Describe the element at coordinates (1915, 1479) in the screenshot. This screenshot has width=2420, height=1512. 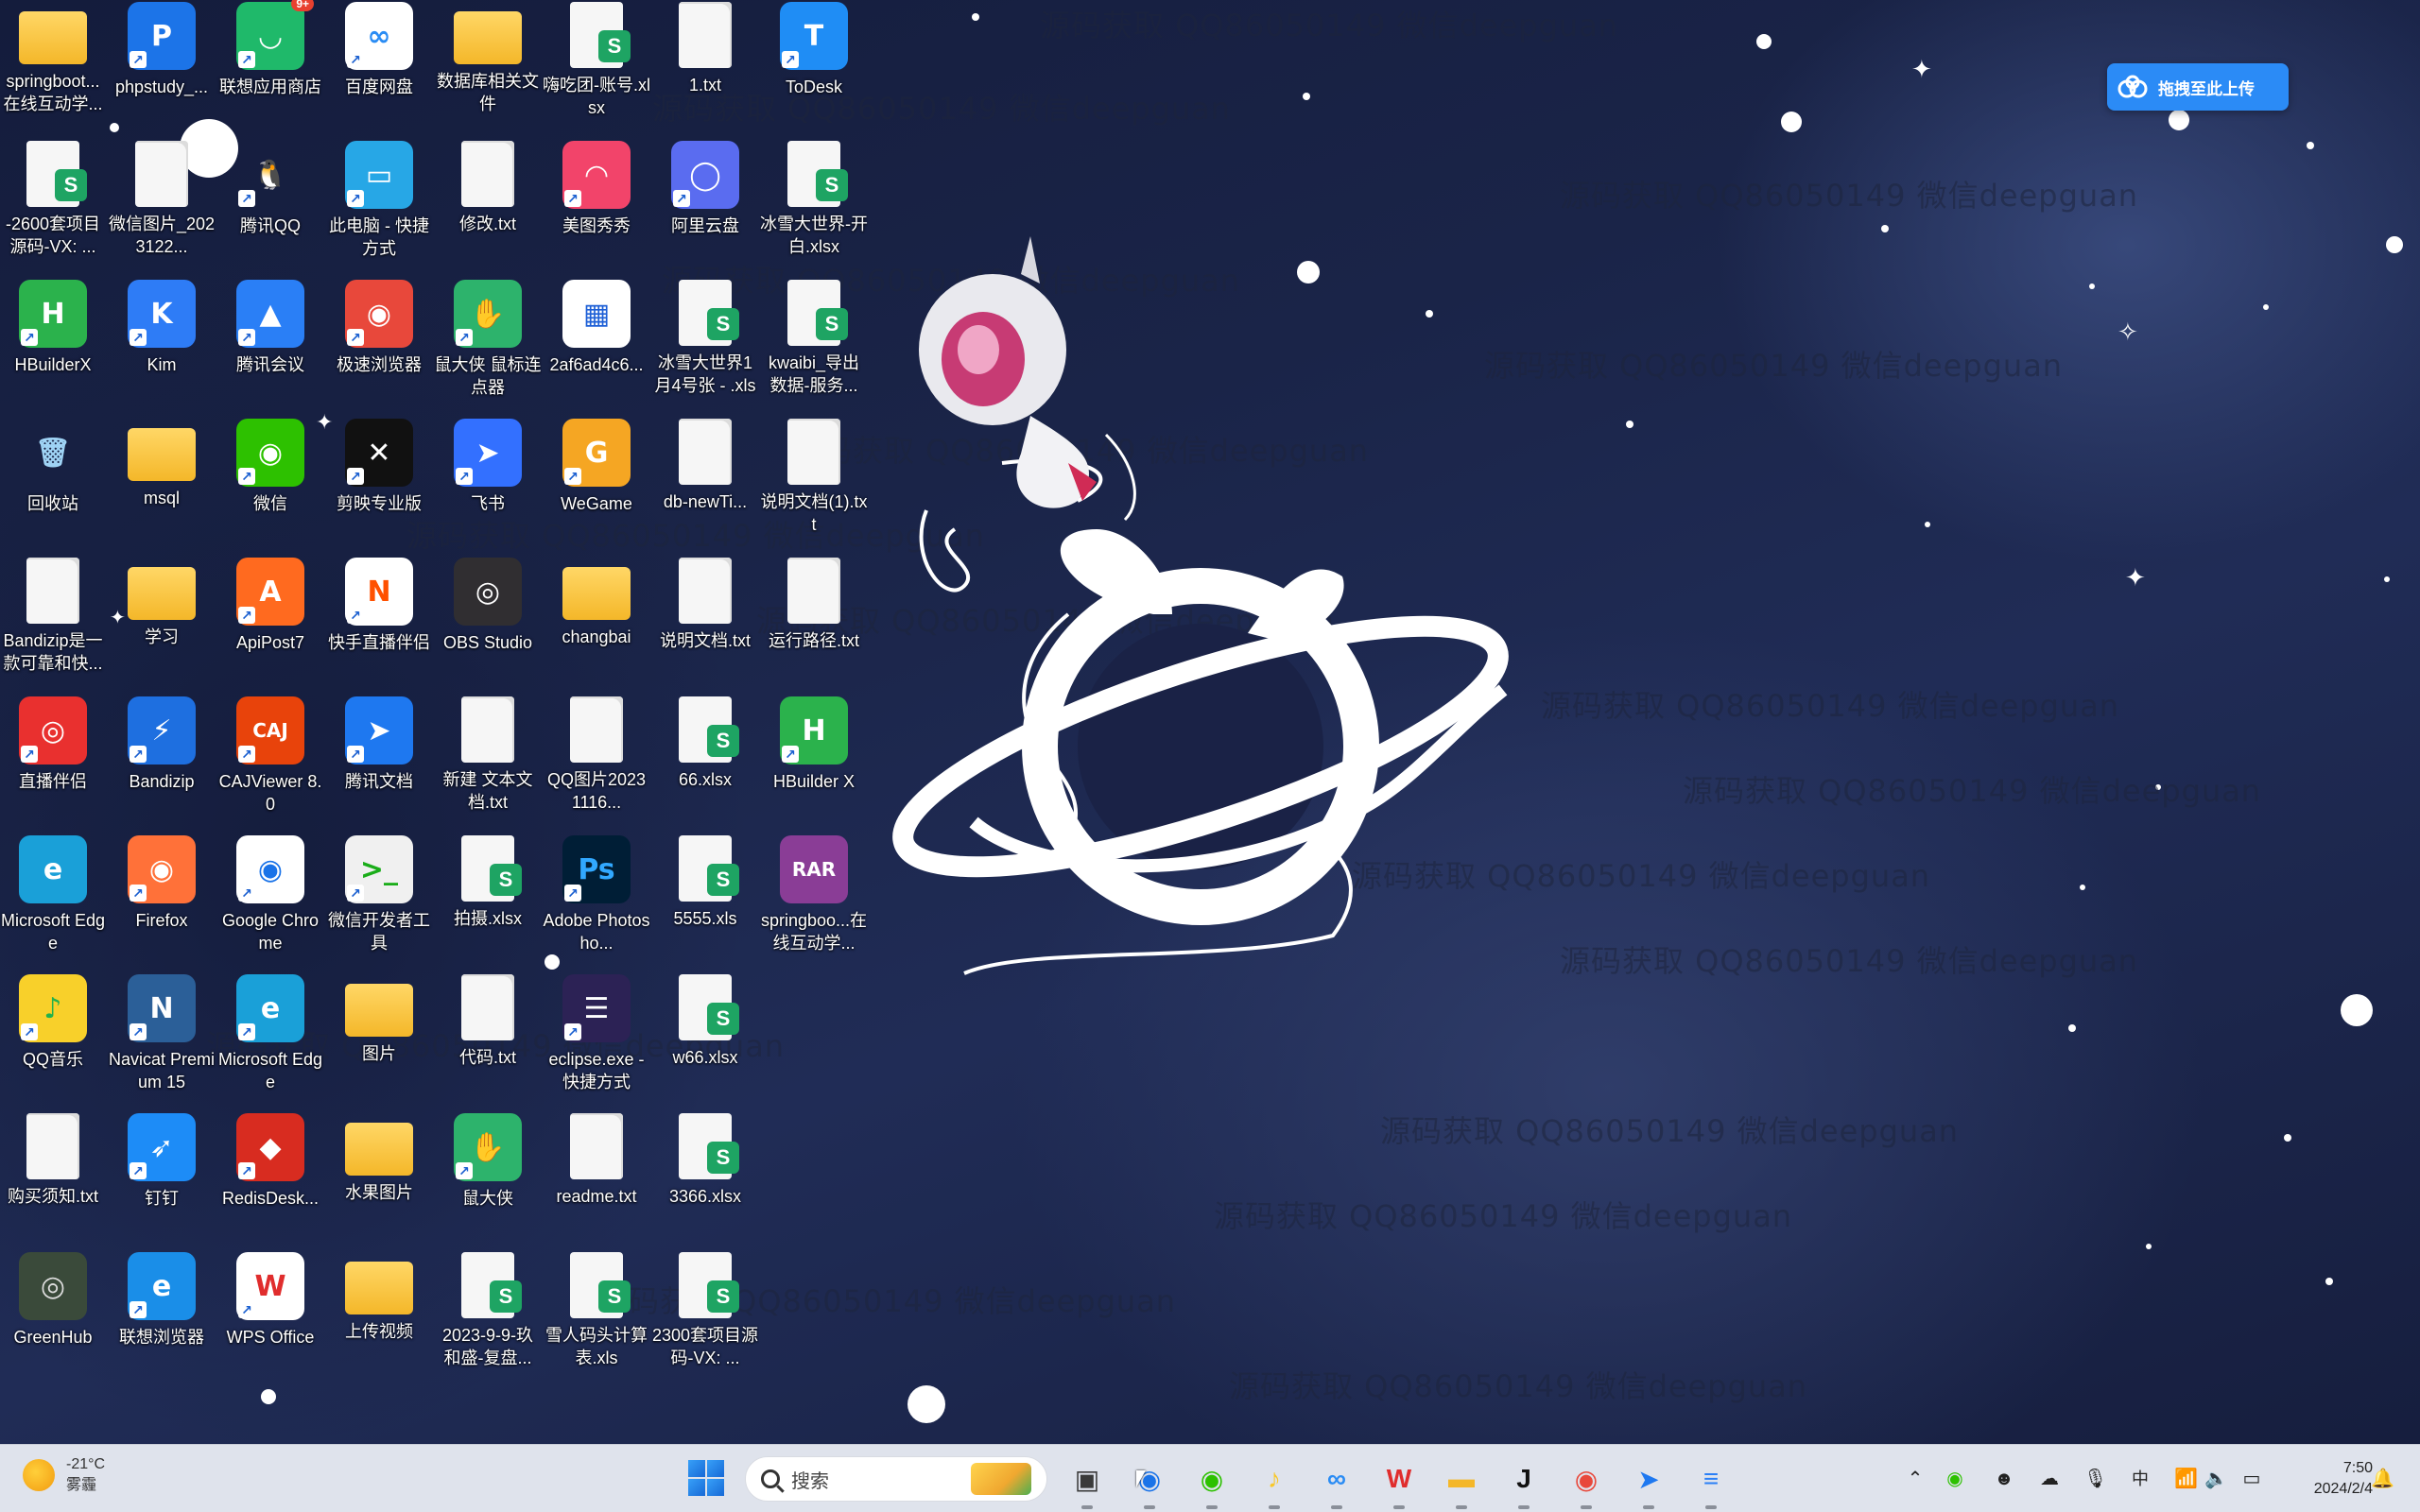
I see `chevron-up-icon: ⌃` at that location.